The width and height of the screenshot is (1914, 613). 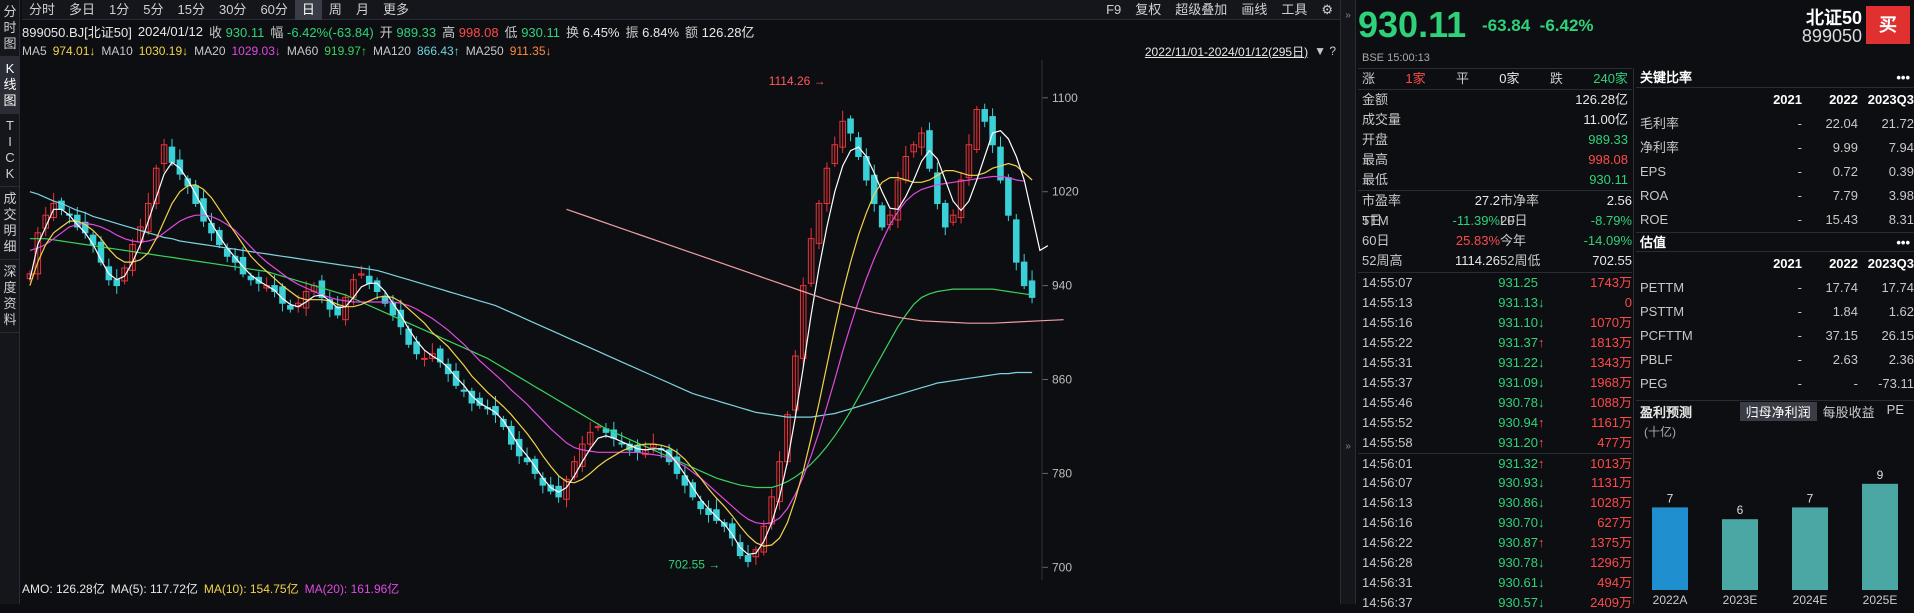 I want to click on tick-price: 931.13, so click(x=1518, y=302).